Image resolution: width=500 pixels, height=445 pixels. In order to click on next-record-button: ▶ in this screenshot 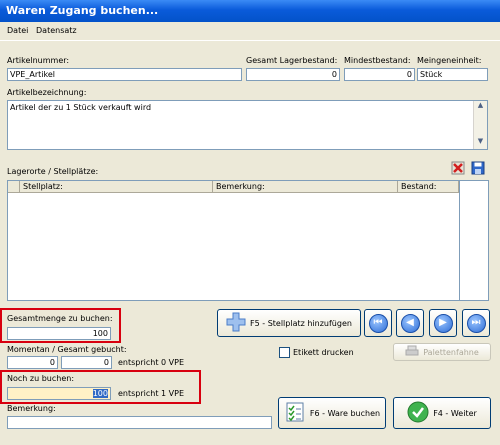, I will do `click(443, 323)`.